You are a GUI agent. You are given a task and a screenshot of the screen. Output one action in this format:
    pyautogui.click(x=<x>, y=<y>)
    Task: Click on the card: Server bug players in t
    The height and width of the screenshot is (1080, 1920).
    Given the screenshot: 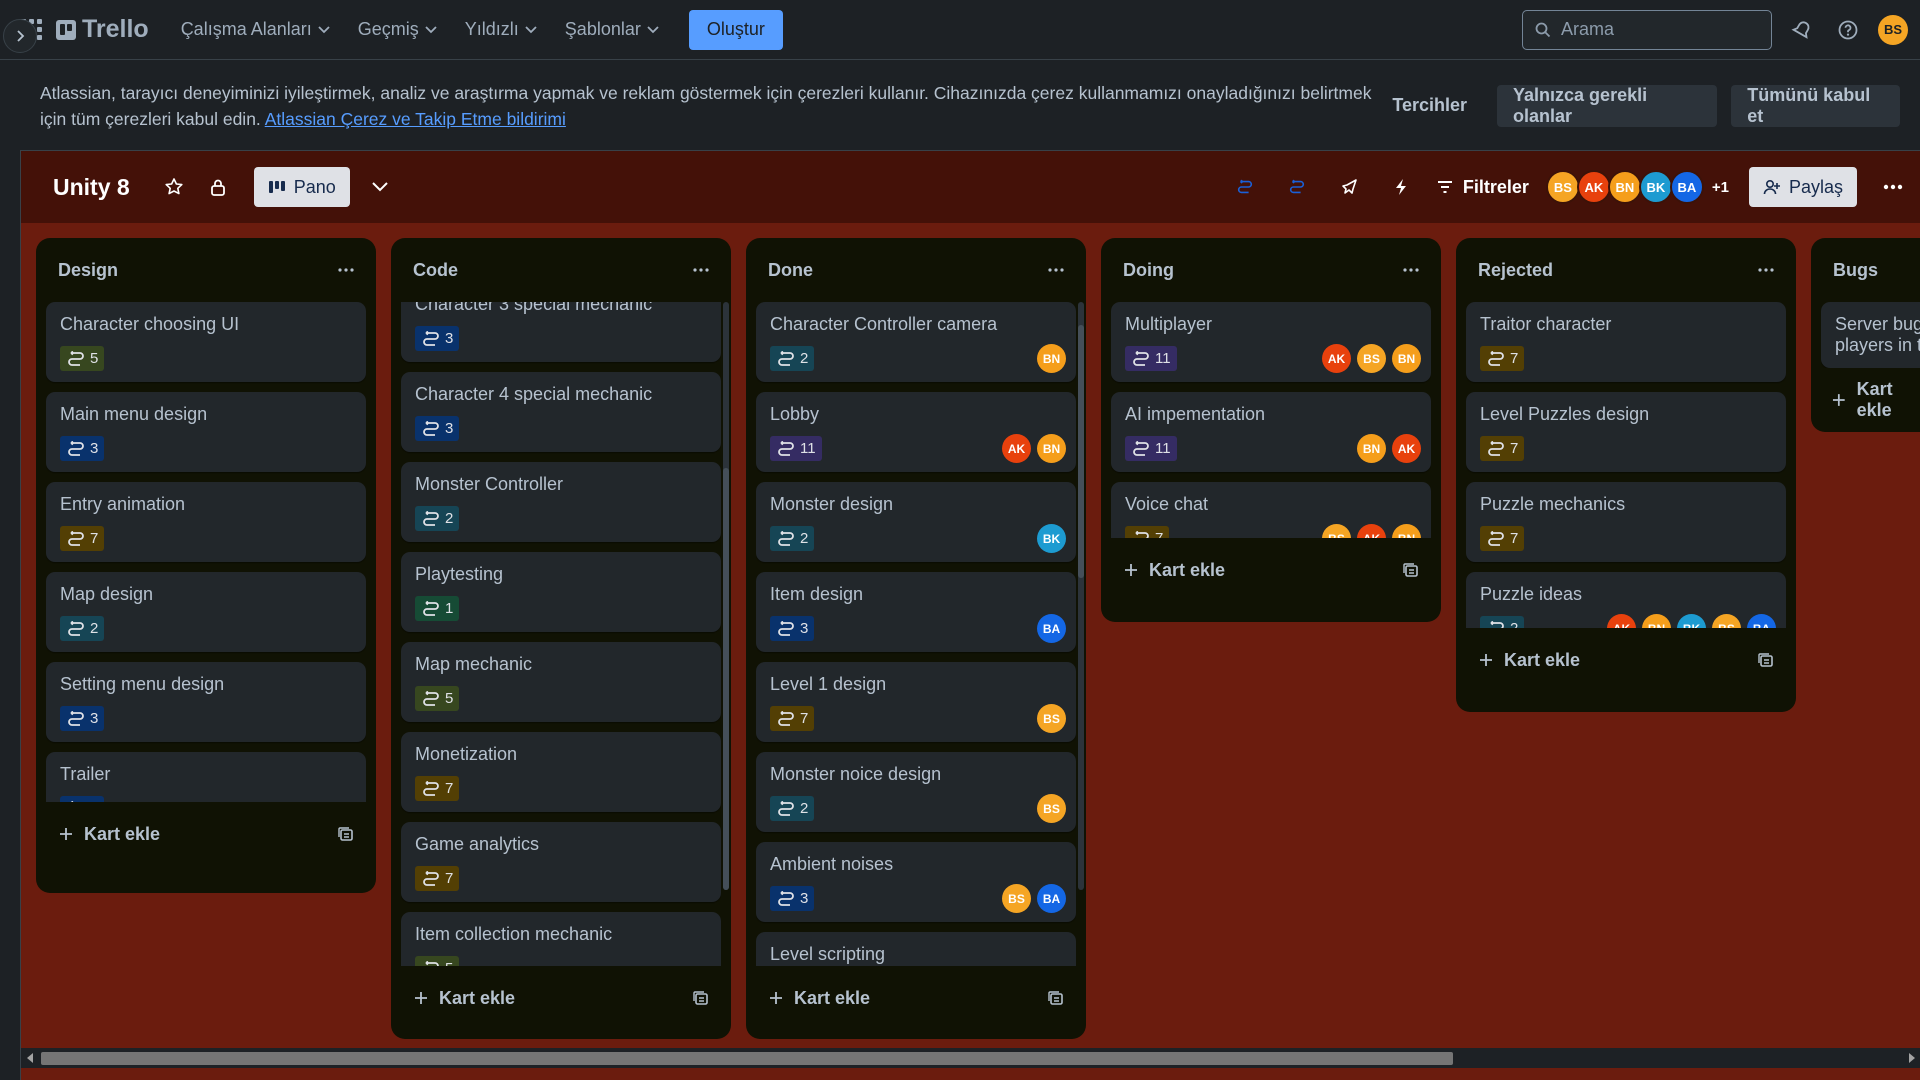 What is the action you would take?
    pyautogui.click(x=1870, y=335)
    